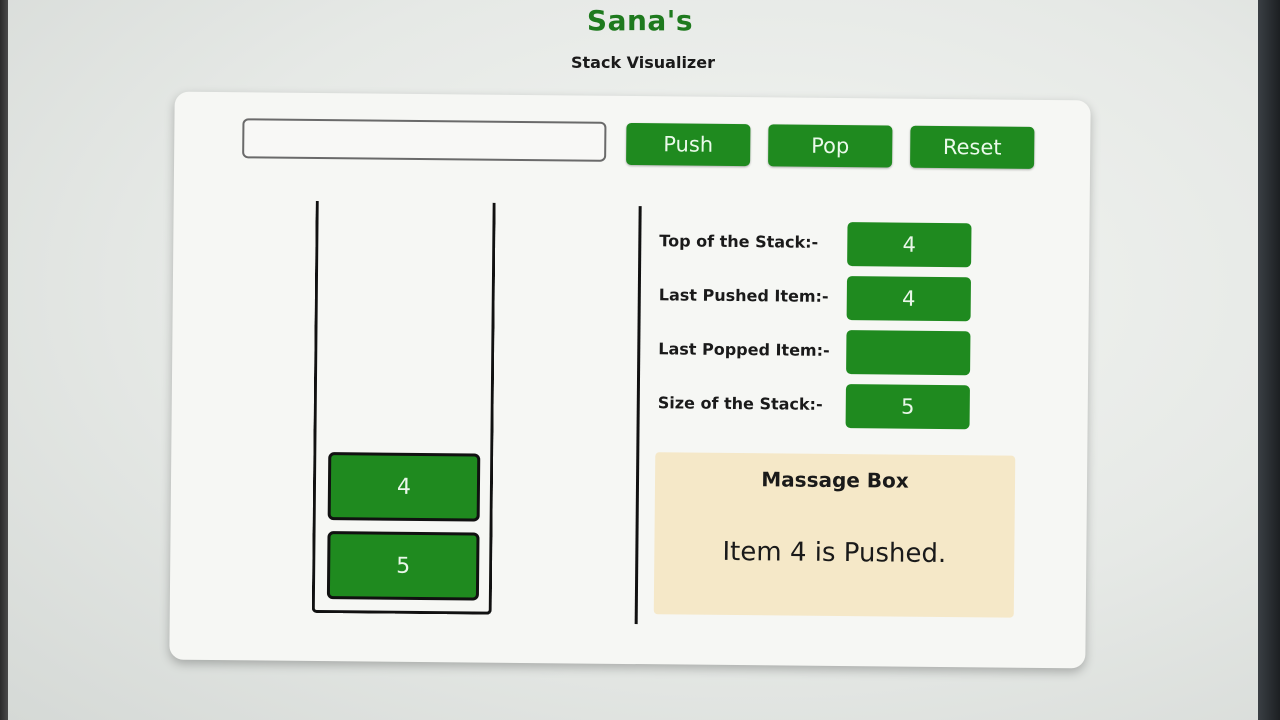  I want to click on message-box-title: Massage Box, so click(835, 480).